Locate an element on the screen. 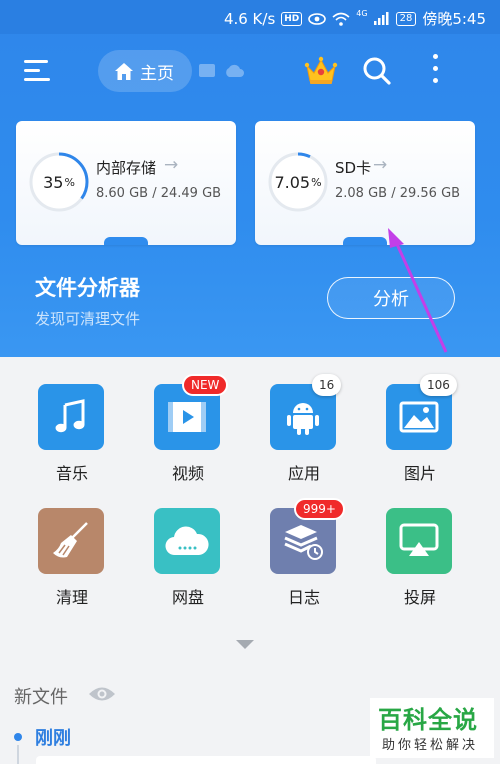  music-icon is located at coordinates (71, 417).